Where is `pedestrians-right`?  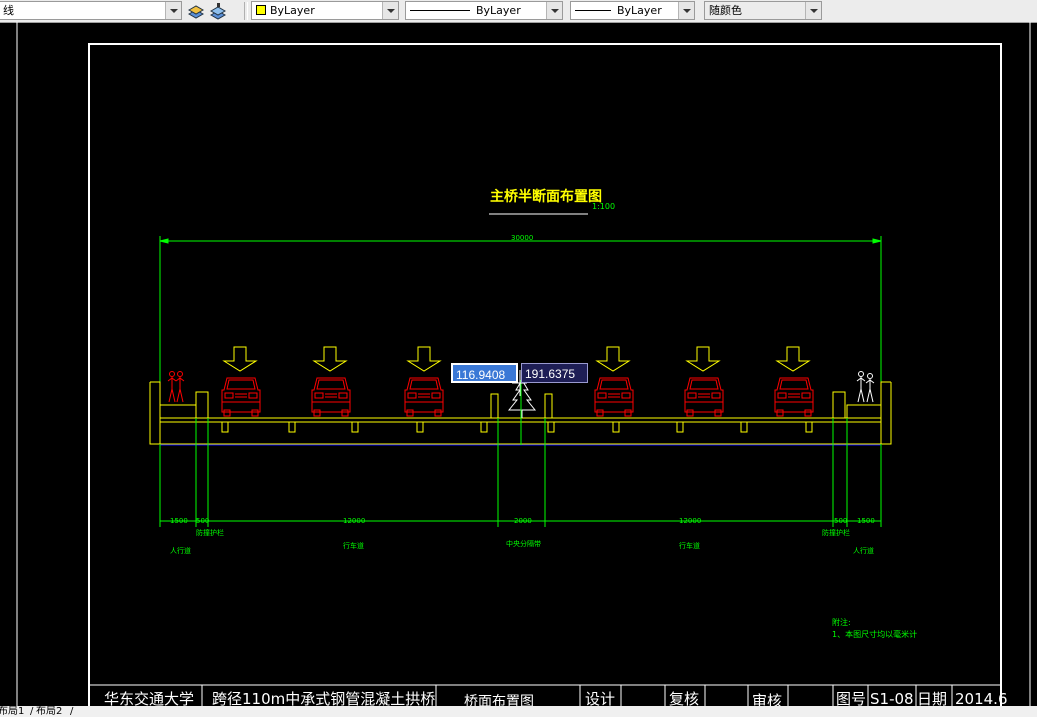
pedestrians-right is located at coordinates (865, 387).